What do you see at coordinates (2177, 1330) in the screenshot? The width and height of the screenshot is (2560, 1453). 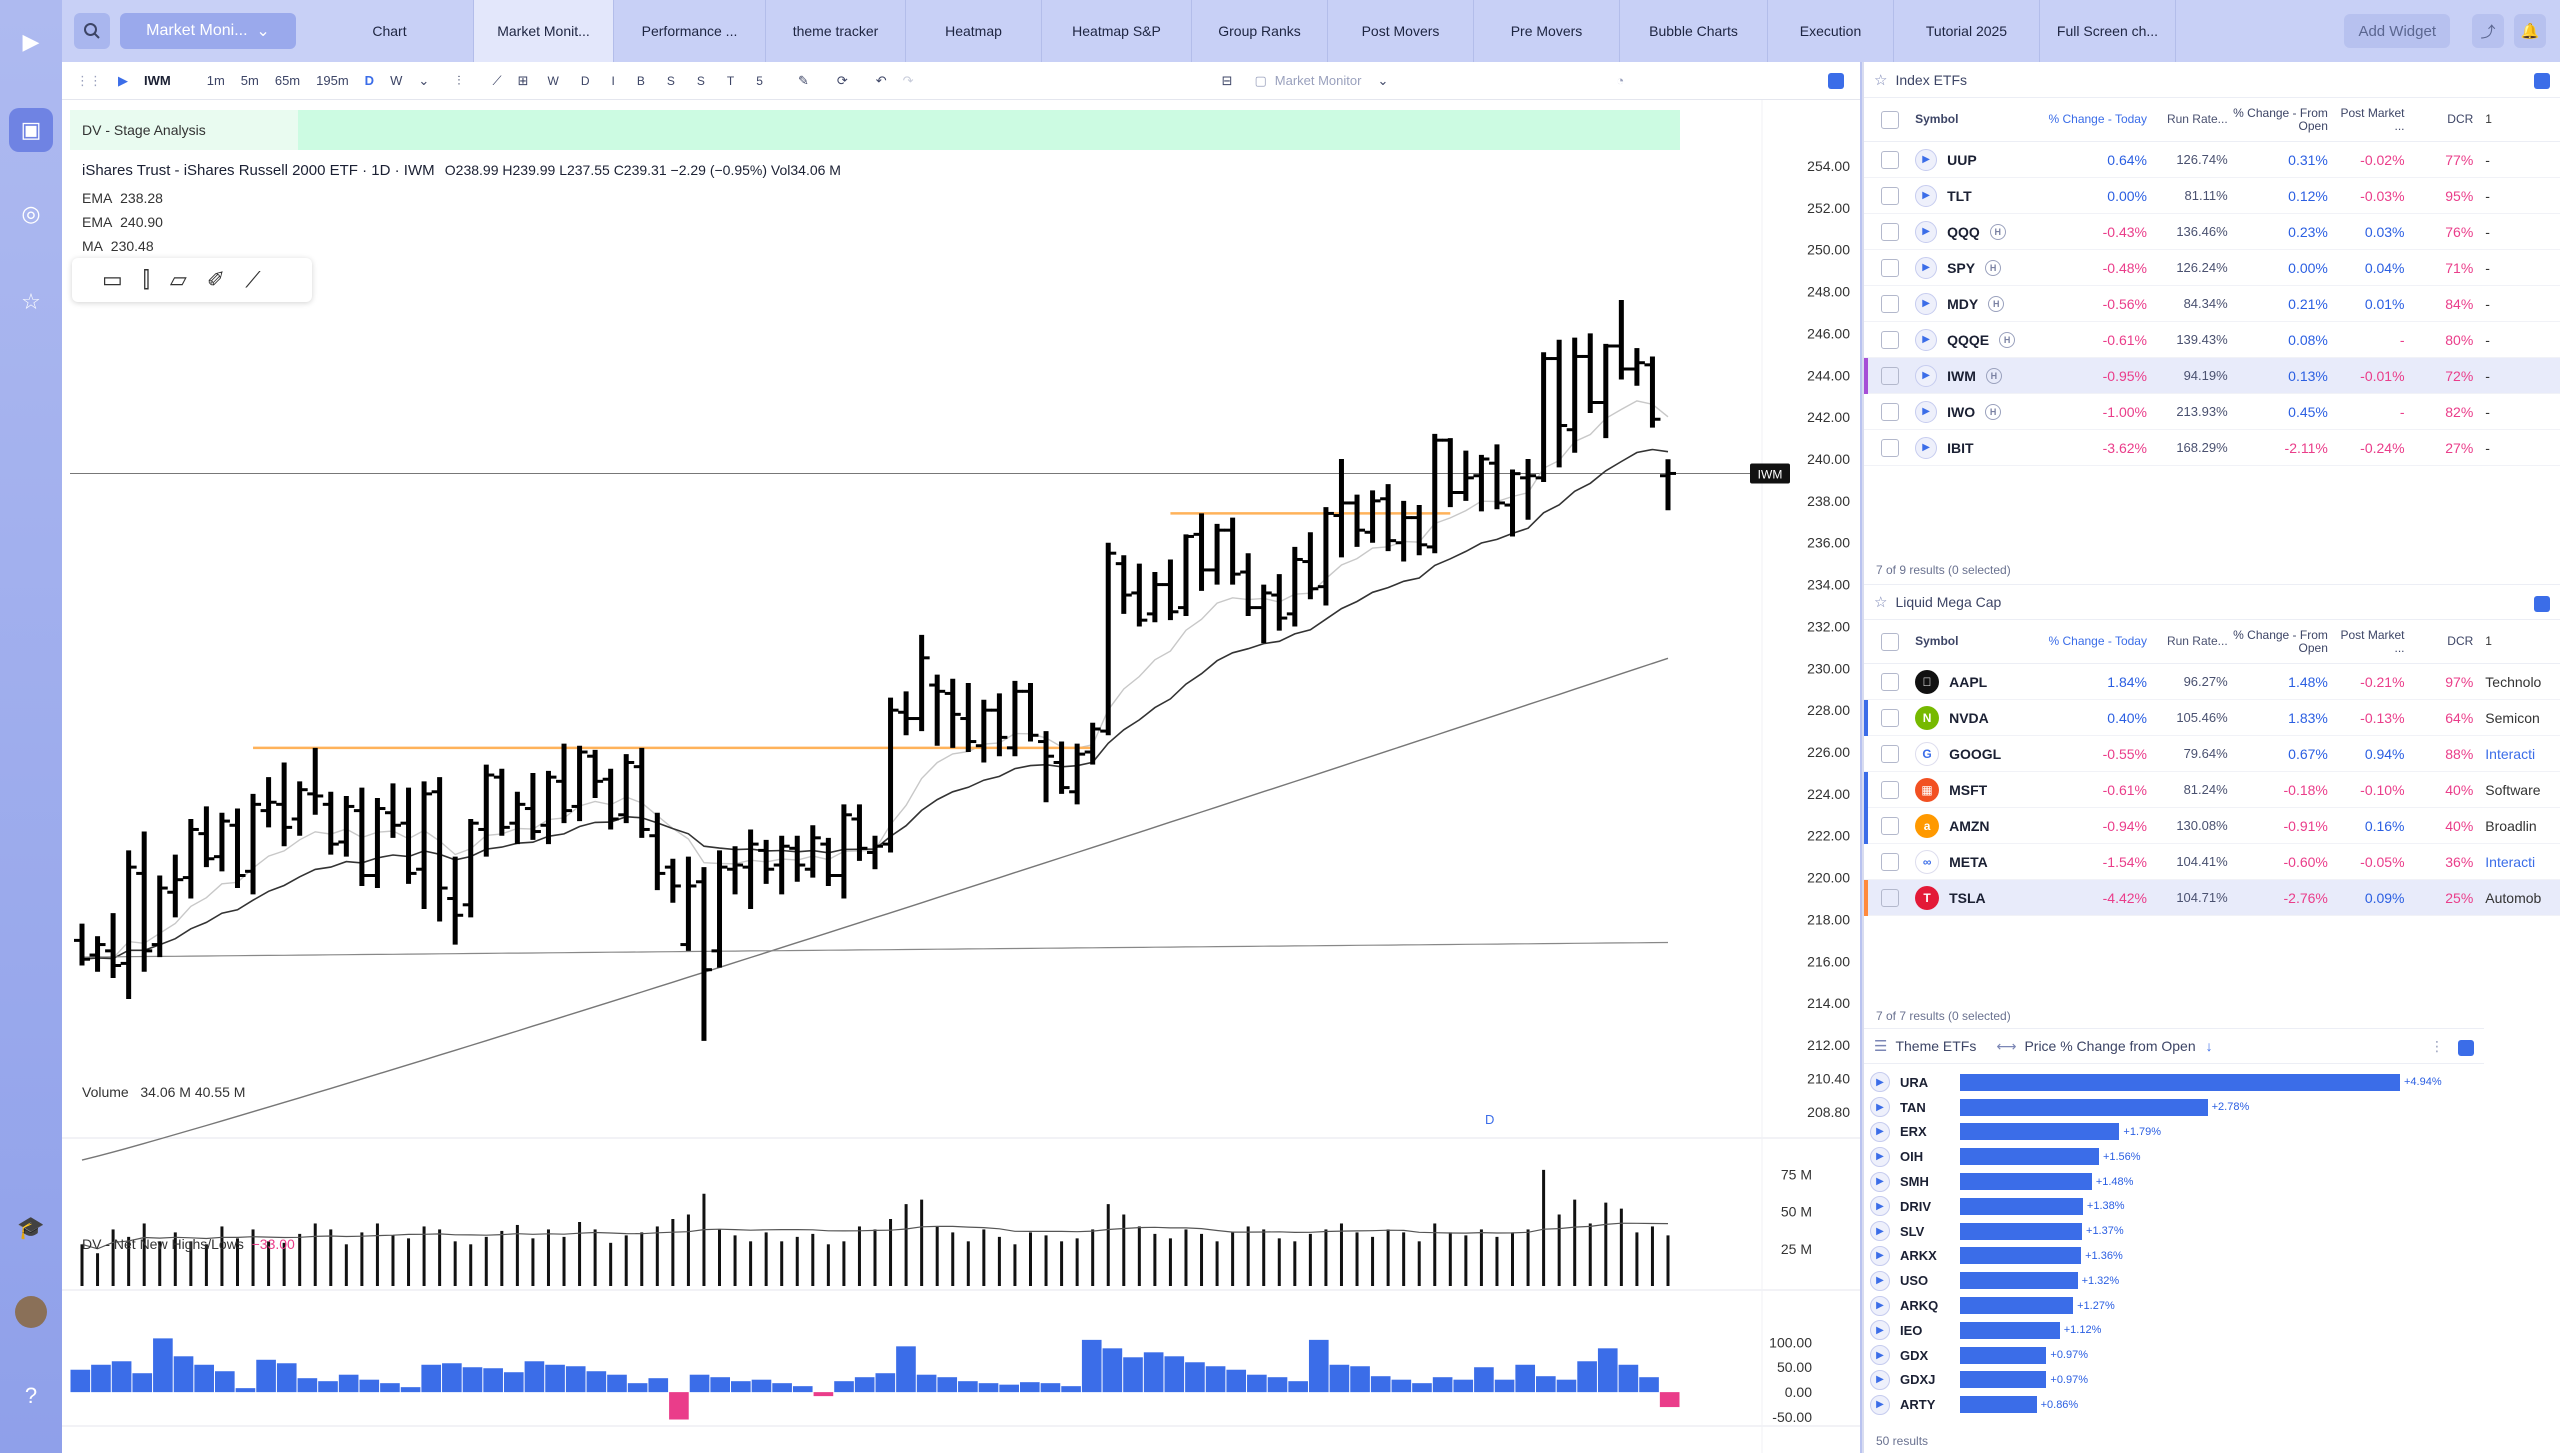 I see `theme-etf-row: ▶ IEO +1.12%` at bounding box center [2177, 1330].